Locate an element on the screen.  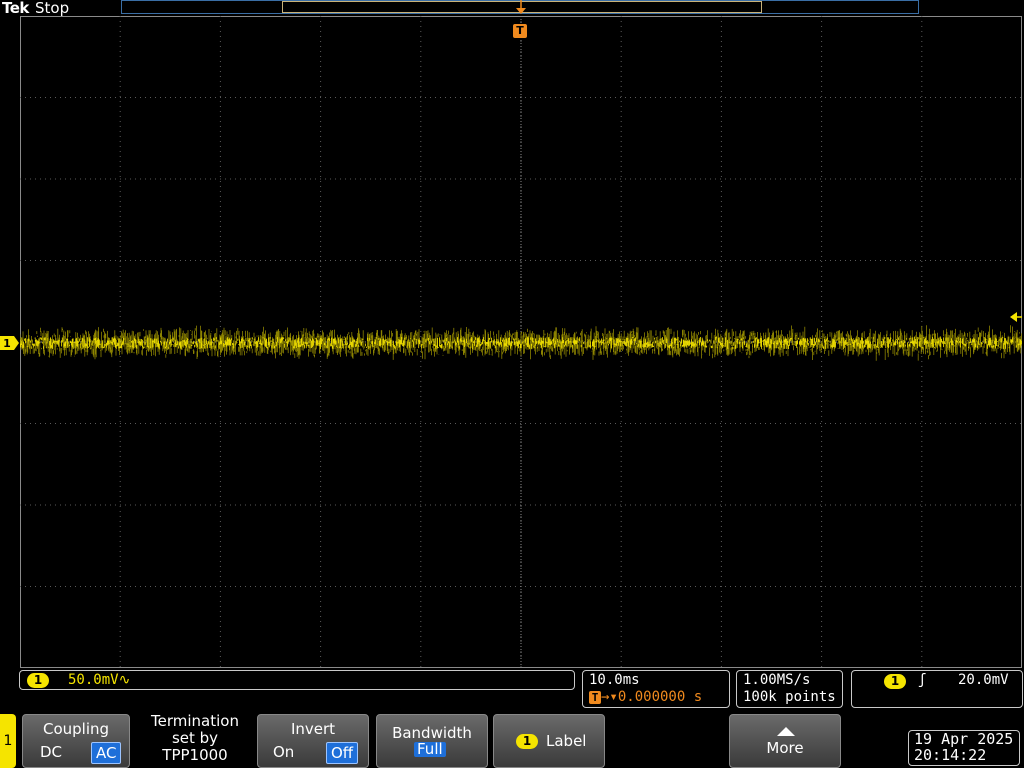
termination-line1: Termination is located at coordinates (195, 721).